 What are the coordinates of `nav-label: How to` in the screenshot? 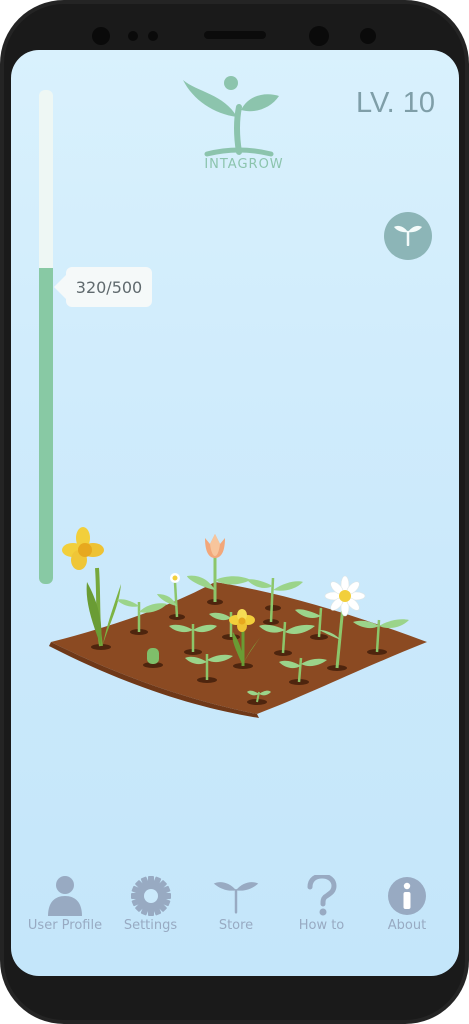 It's located at (321, 925).